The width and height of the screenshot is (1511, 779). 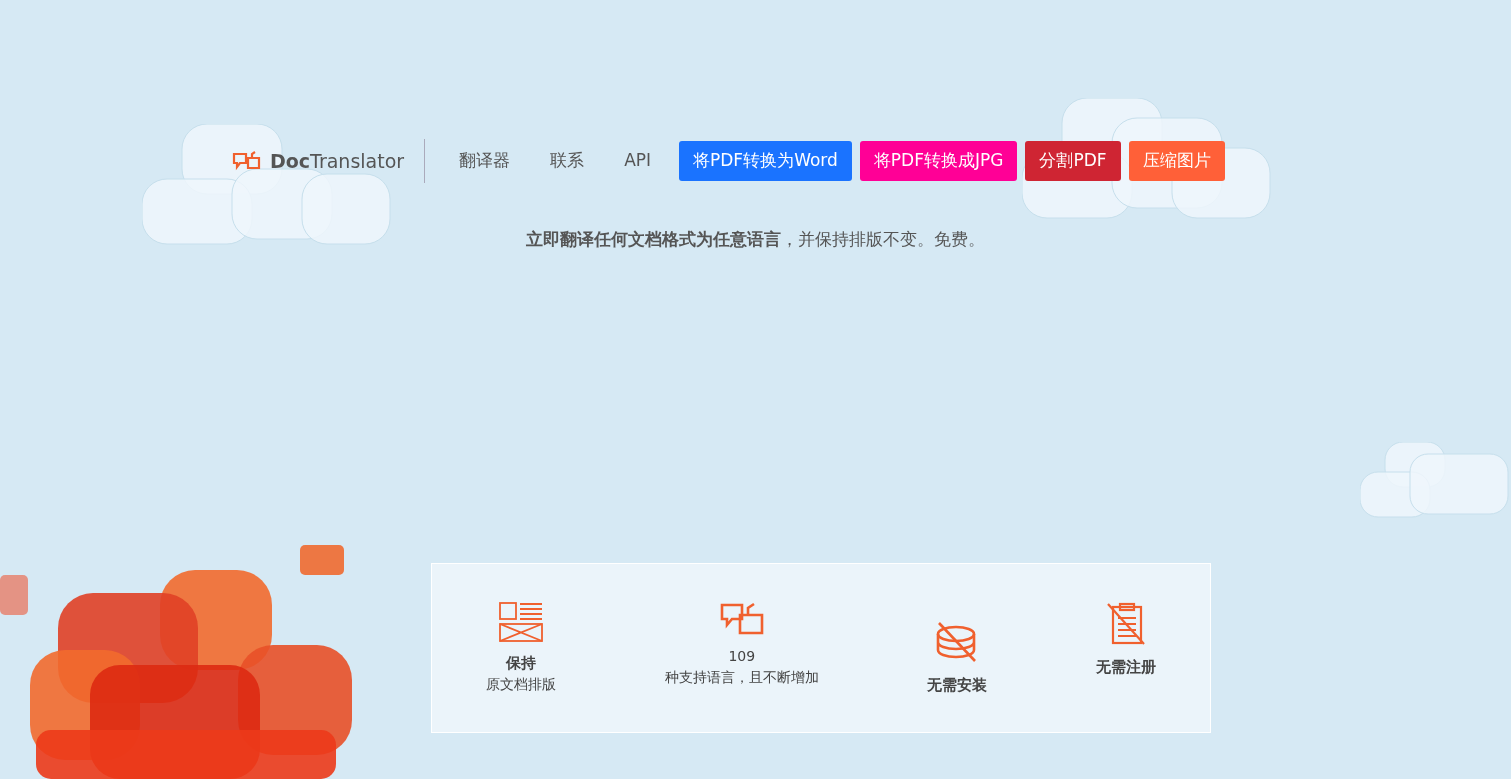 I want to click on nav-button: 将PDF转换成JPG, so click(x=938, y=161).